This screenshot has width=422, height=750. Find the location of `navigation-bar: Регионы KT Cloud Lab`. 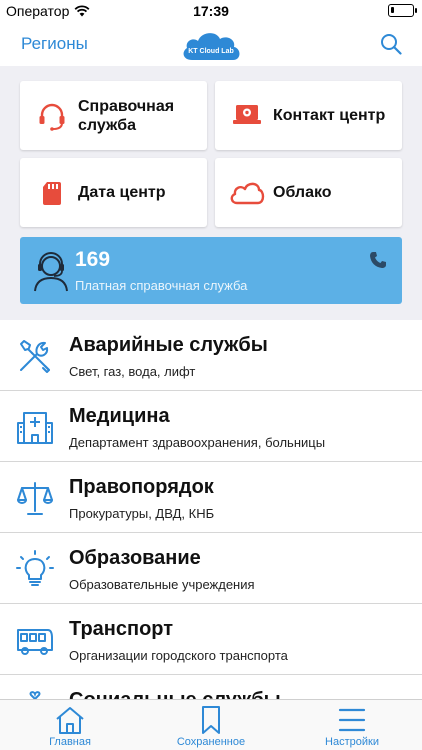

navigation-bar: Регионы KT Cloud Lab is located at coordinates (211, 44).